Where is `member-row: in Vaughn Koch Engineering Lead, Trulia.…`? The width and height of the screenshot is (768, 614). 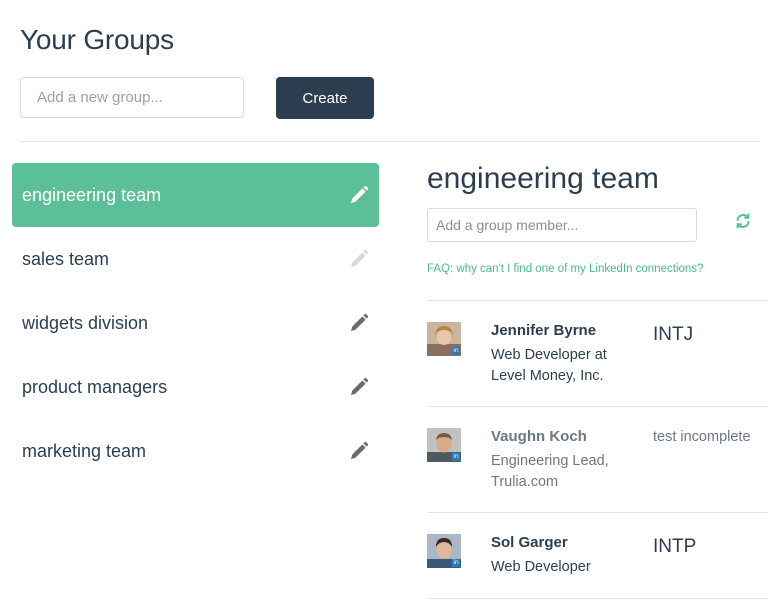 member-row: in Vaughn Koch Engineering Lead, Trulia.… is located at coordinates (597, 463).